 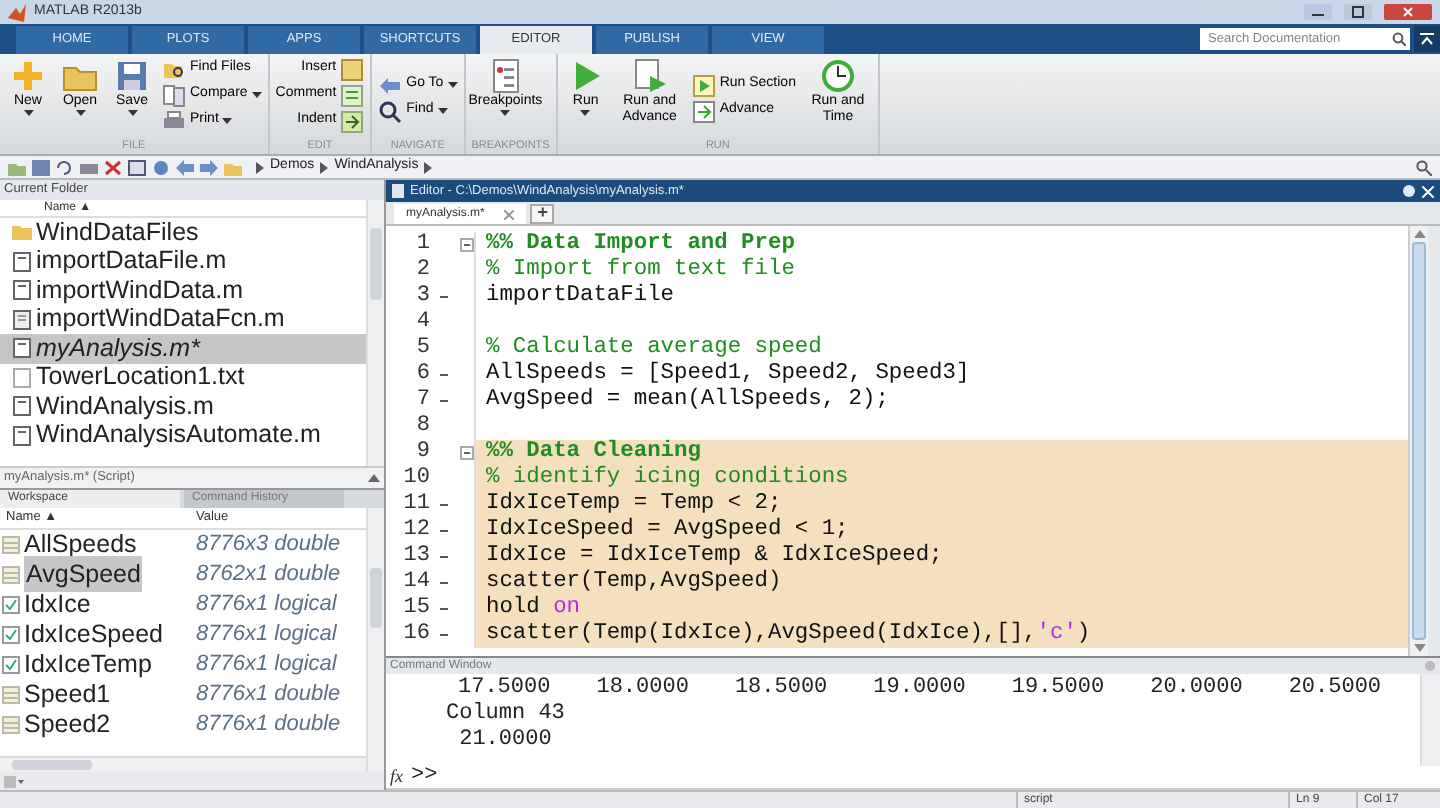 I want to click on function-browser-button: fx, so click(x=396, y=777).